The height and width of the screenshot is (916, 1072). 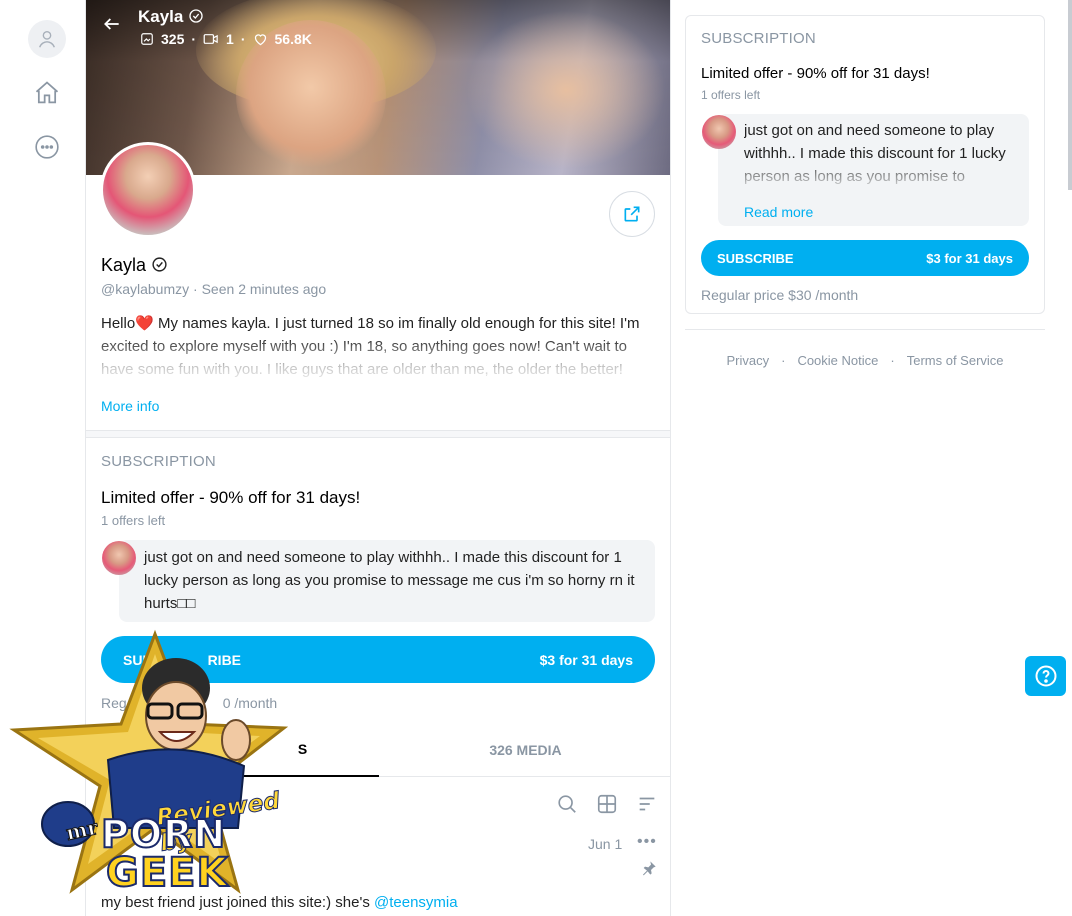 I want to click on home-icon, so click(x=47, y=93).